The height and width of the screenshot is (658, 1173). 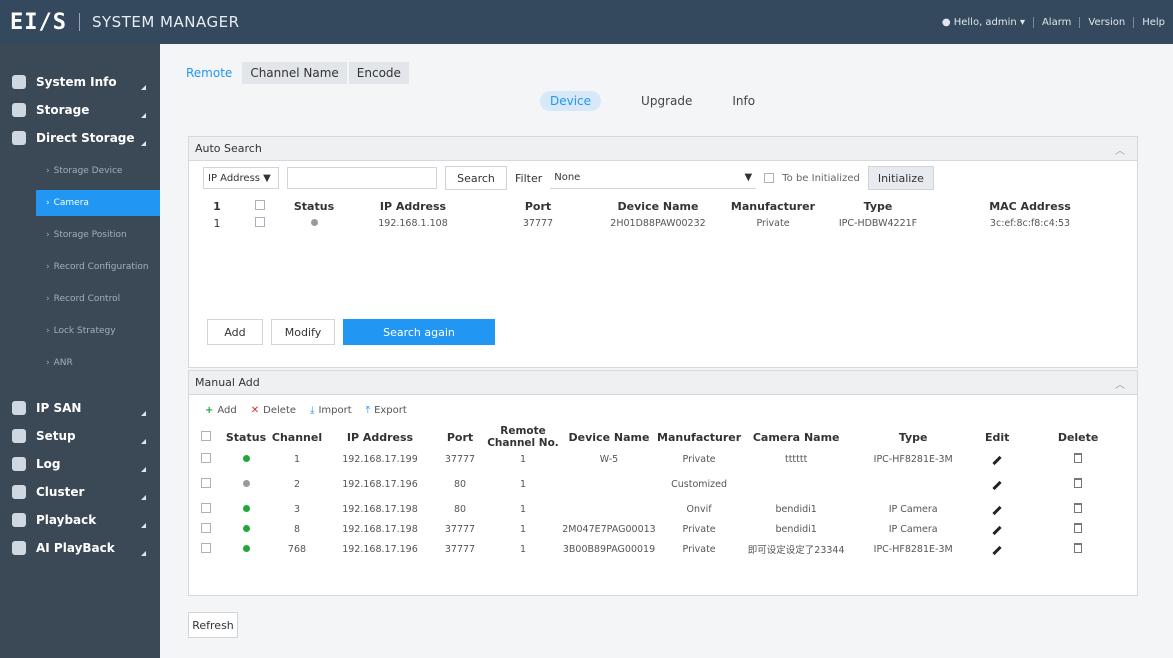 I want to click on nav-label: Storage, so click(x=63, y=110).